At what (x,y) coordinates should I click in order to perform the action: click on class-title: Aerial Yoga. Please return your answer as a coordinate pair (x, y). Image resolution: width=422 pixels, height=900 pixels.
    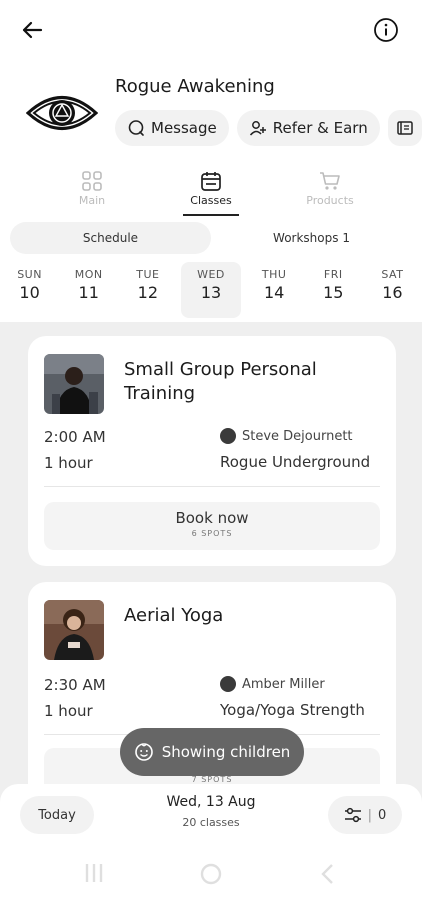
    Looking at the image, I should click on (174, 615).